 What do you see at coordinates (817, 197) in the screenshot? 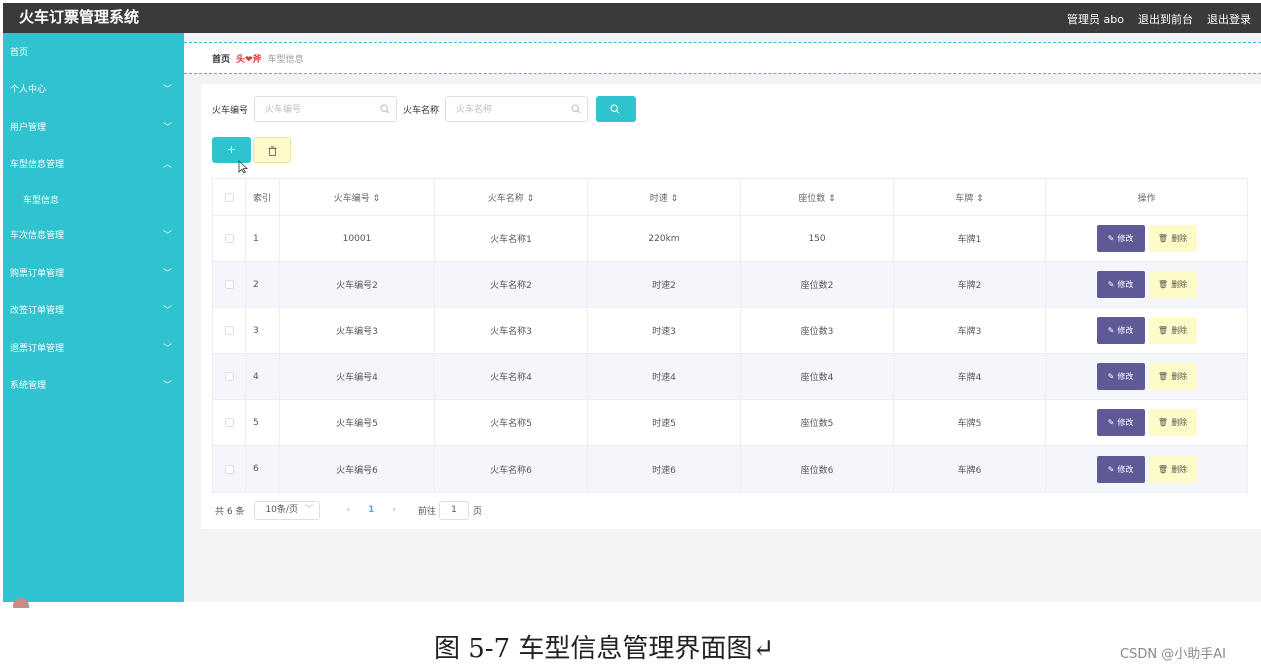
I see `column-header-seats: 座位数 ⇕` at bounding box center [817, 197].